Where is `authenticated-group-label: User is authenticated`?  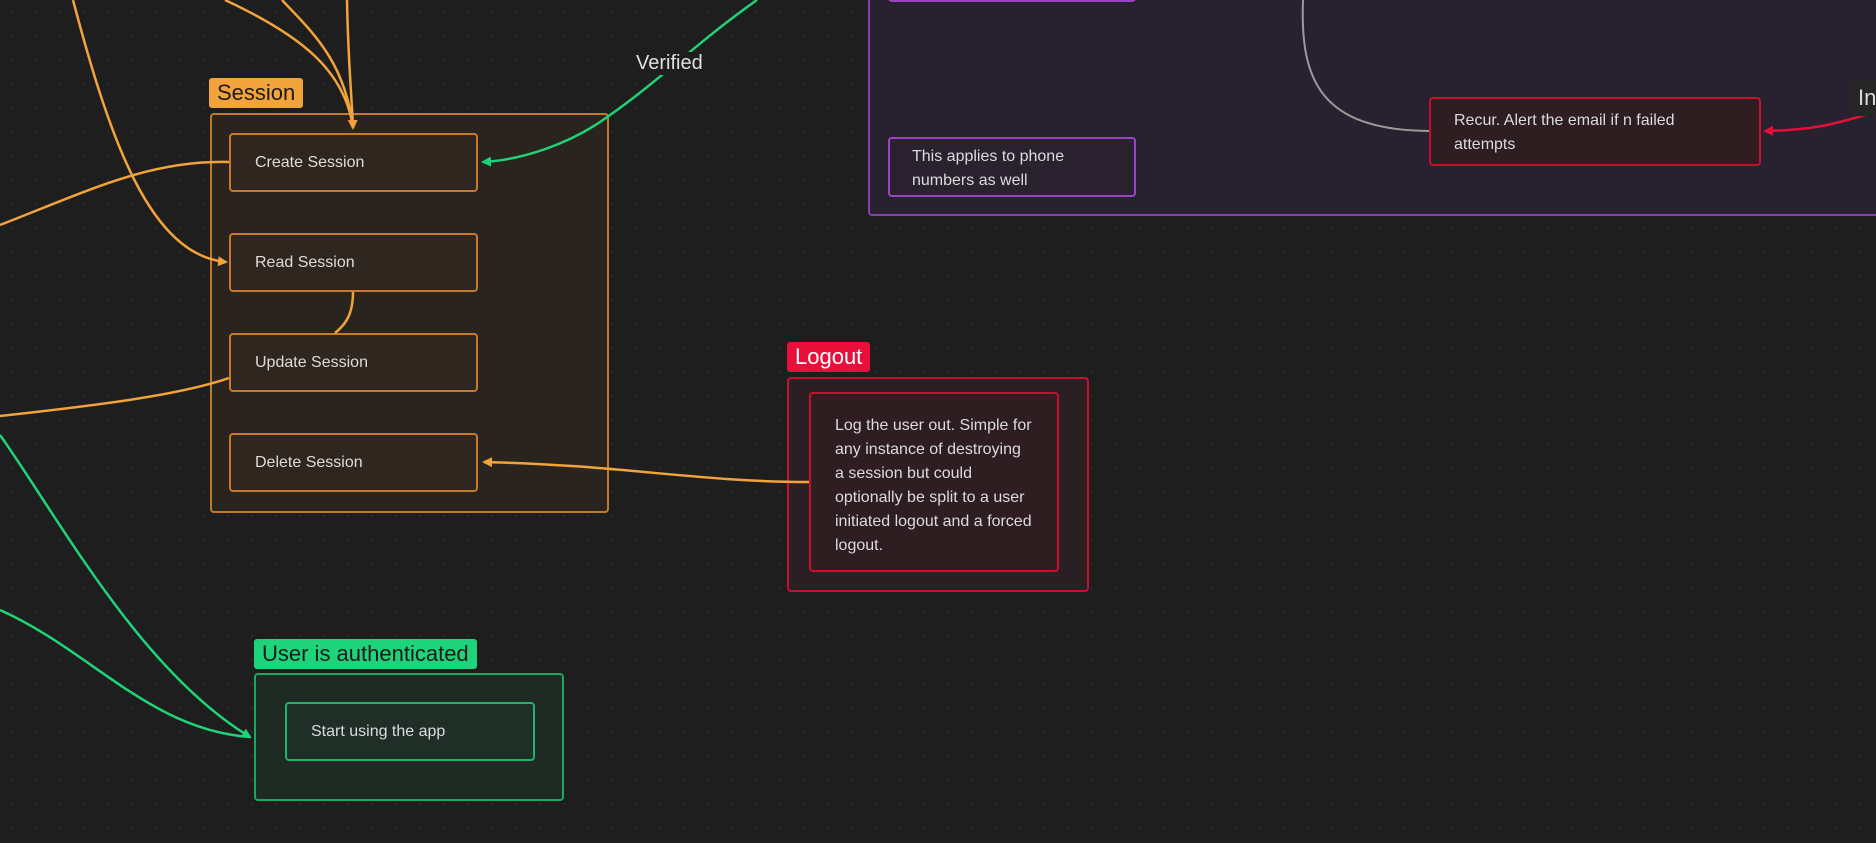 authenticated-group-label: User is authenticated is located at coordinates (365, 654).